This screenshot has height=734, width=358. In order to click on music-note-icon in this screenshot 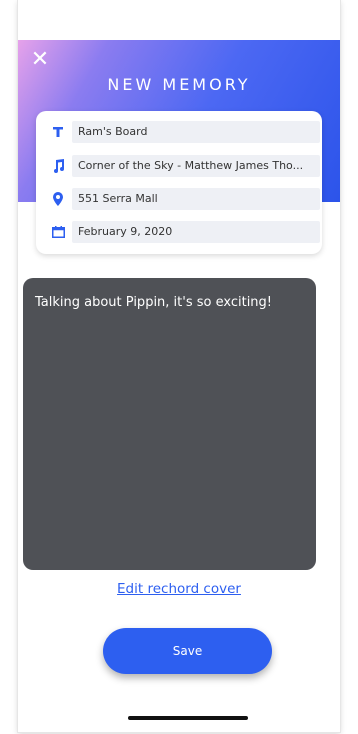, I will do `click(58, 166)`.